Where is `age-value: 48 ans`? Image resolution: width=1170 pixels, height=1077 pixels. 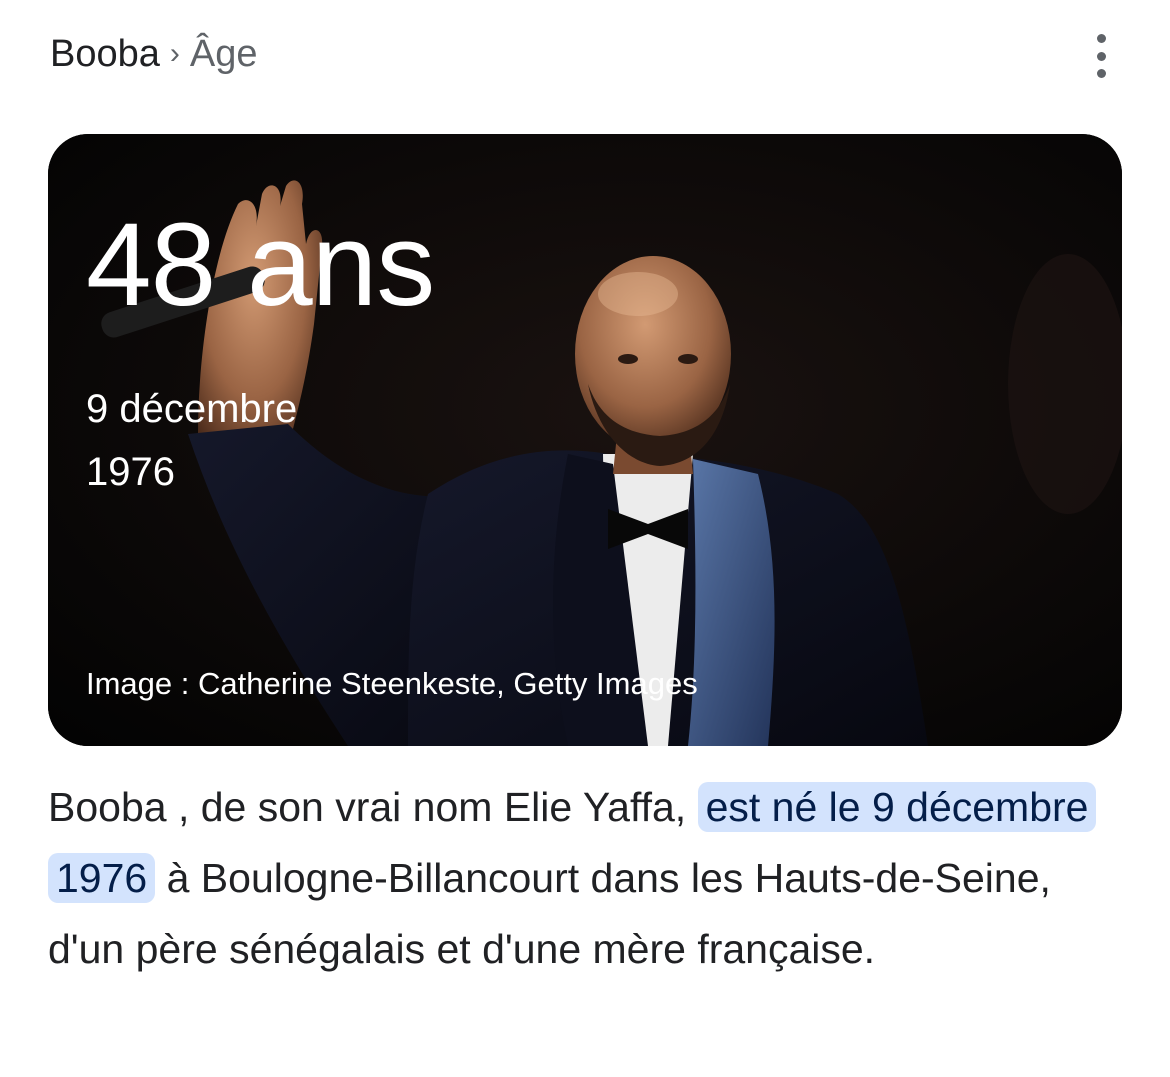 age-value: 48 ans is located at coordinates (260, 265).